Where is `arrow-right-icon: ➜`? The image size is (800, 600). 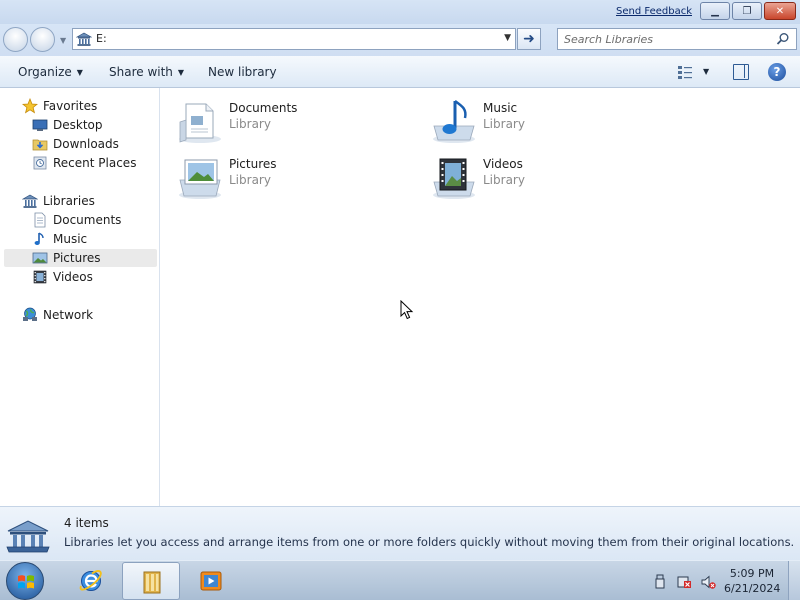
arrow-right-icon: ➜ is located at coordinates (529, 39).